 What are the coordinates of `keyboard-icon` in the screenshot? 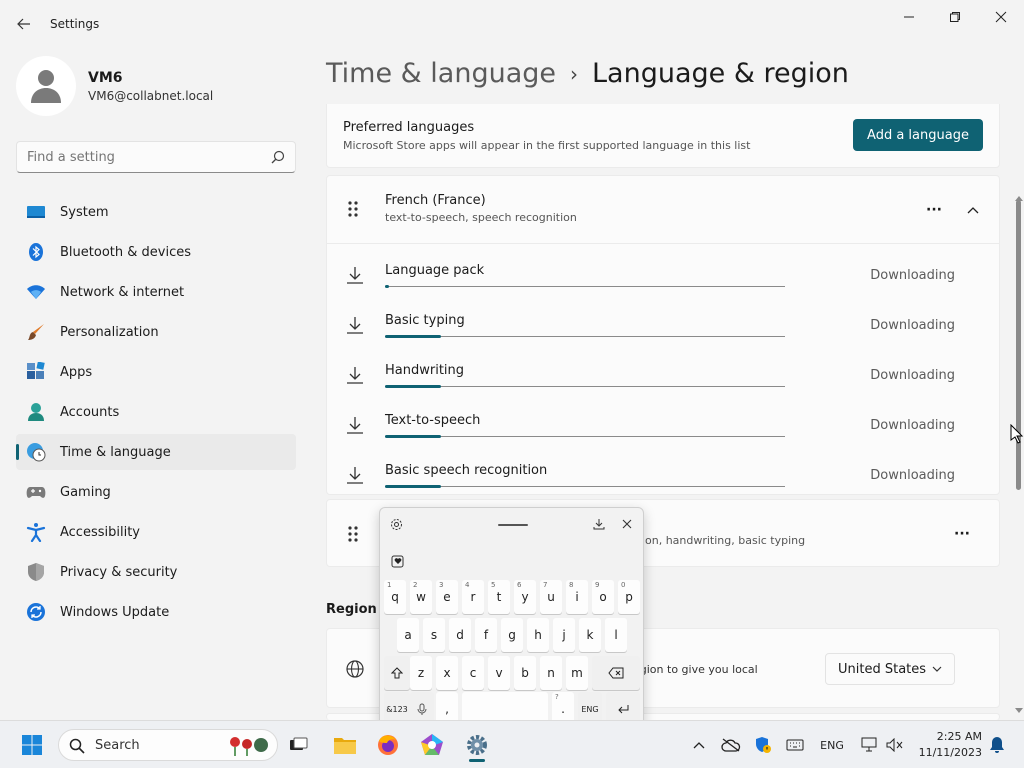 It's located at (795, 745).